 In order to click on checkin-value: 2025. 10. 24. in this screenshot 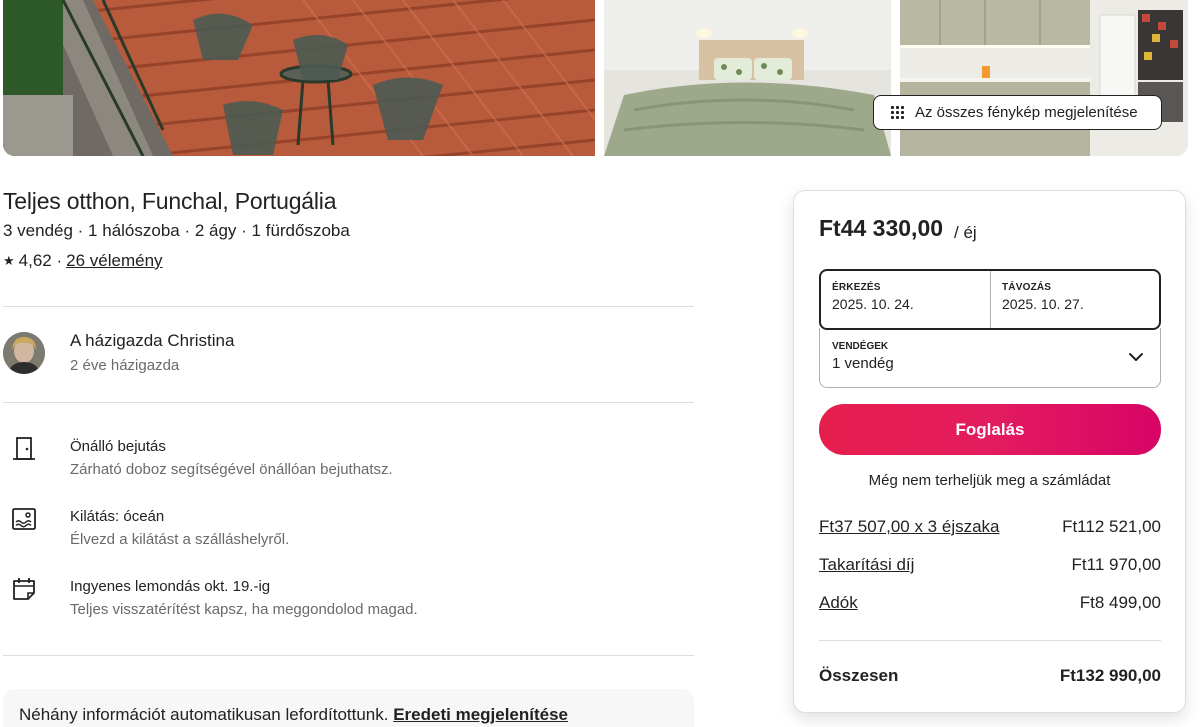, I will do `click(873, 304)`.